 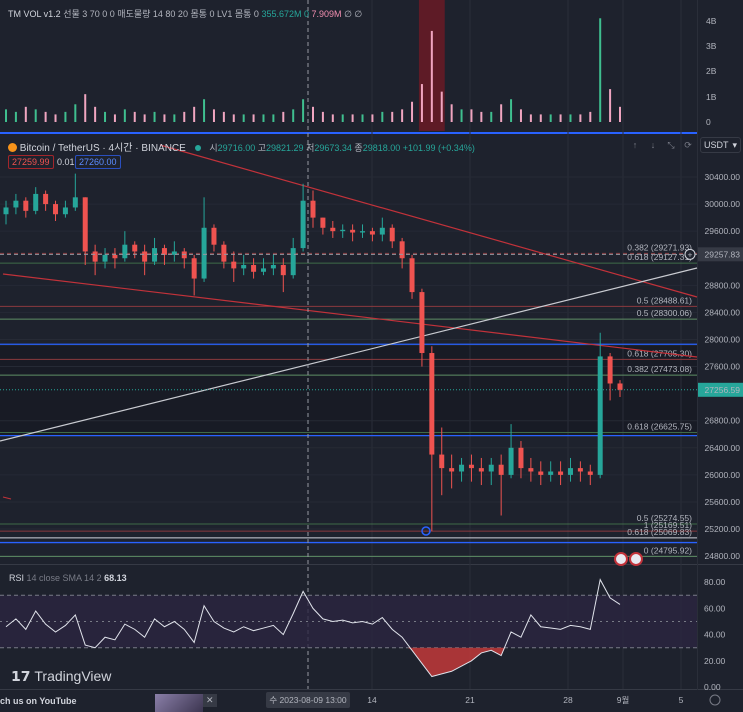 I want to click on price-tick-label: 27600.00, so click(x=723, y=367).